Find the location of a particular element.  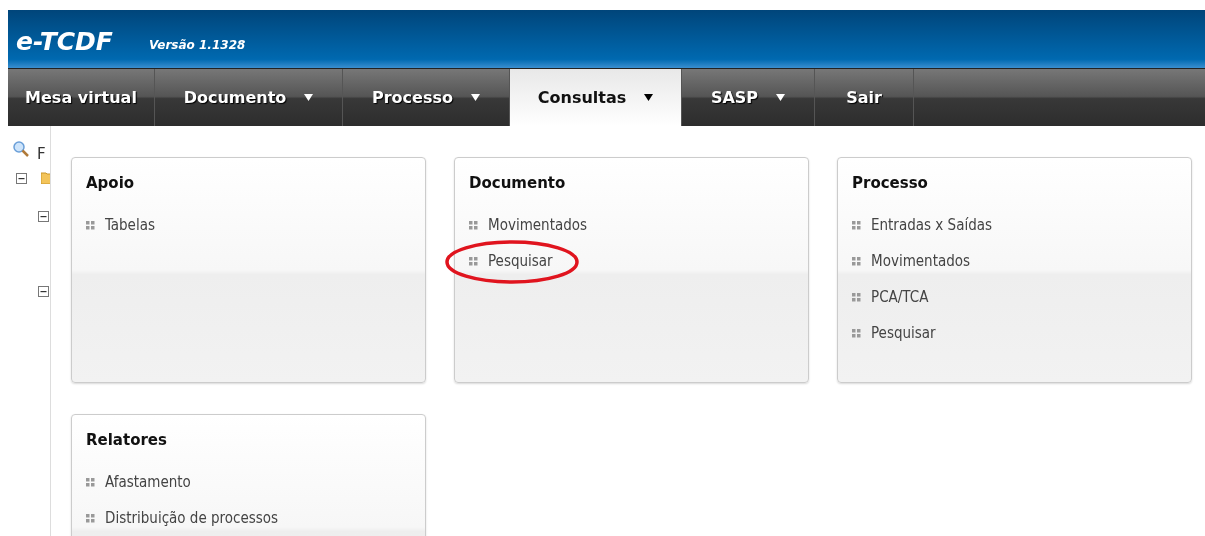

version-label: Versão 1.1328 is located at coordinates (197, 45).